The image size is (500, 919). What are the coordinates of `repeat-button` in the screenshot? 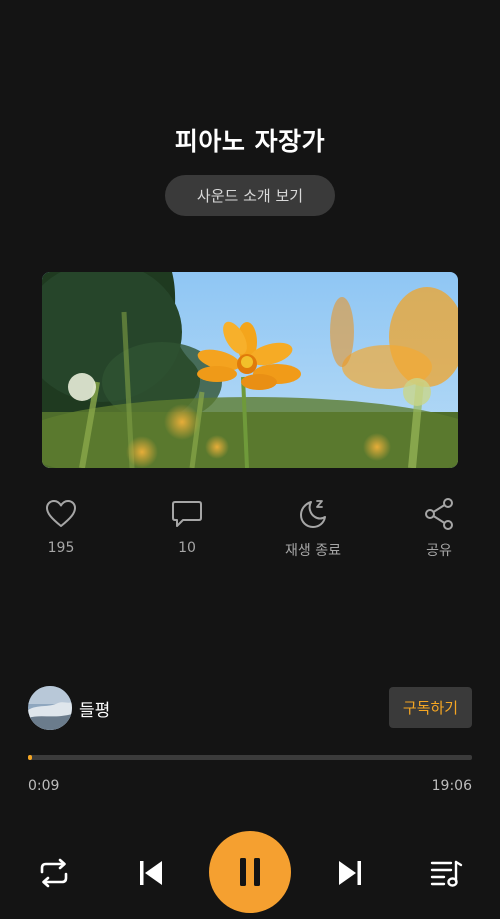 It's located at (54, 873).